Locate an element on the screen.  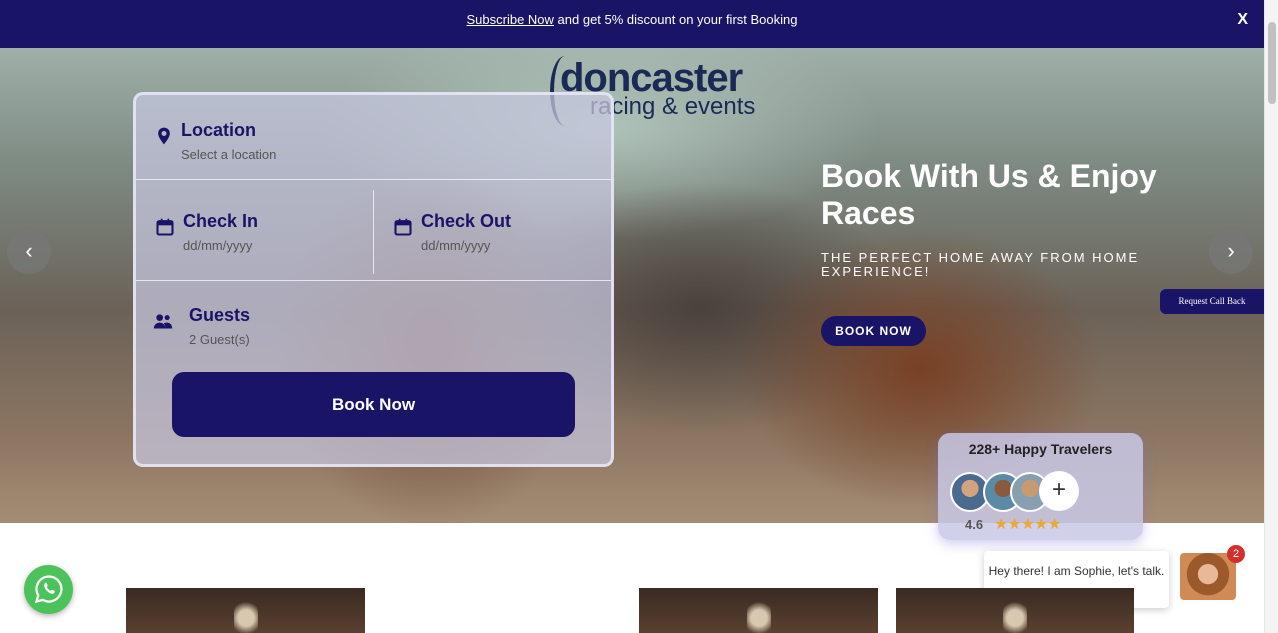
happy-travelers-widget: 228+ Happy Travelers + 4.6 ★★★★★ is located at coordinates (1040, 486).